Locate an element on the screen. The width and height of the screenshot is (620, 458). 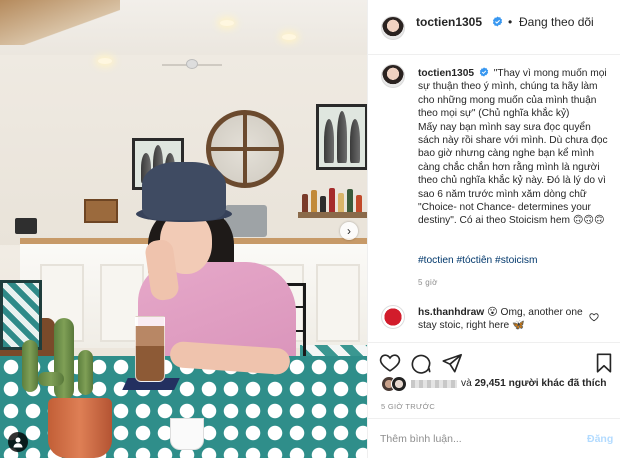
comment-icon is located at coordinates (421, 363).